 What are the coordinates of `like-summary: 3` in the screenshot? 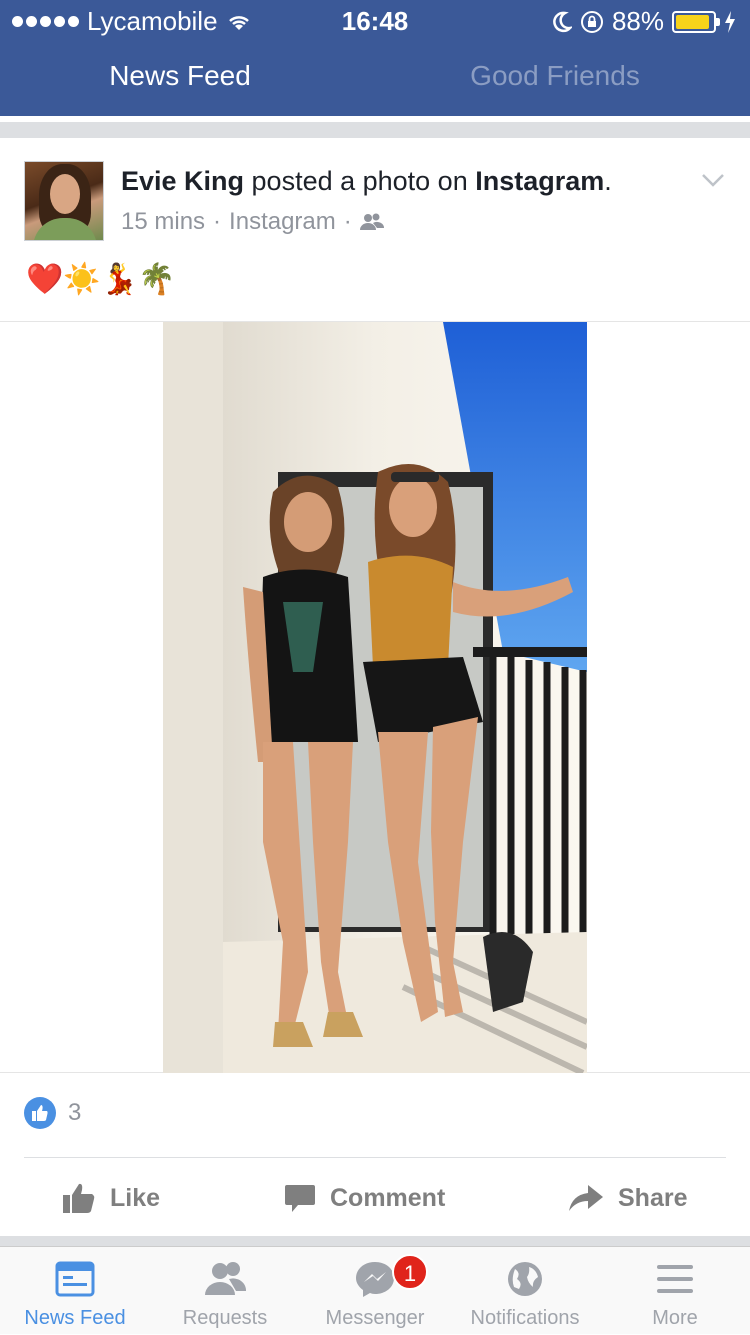 It's located at (52, 1113).